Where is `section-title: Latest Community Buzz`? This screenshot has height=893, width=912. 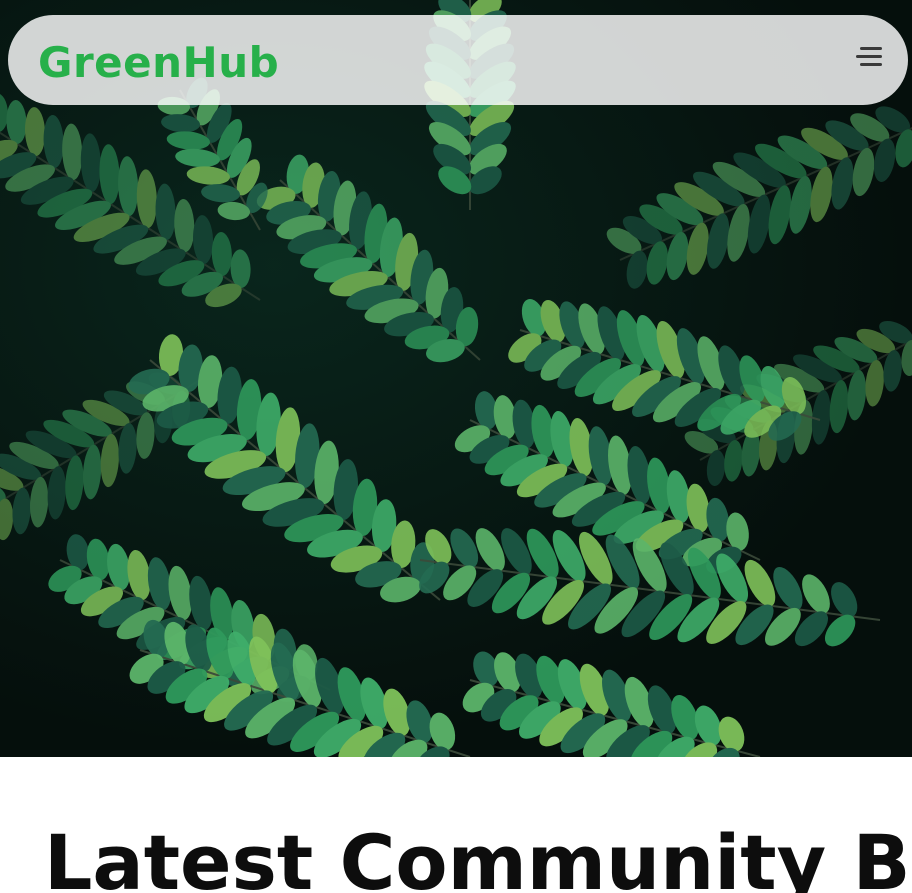
section-title: Latest Community Buzz is located at coordinates (478, 855).